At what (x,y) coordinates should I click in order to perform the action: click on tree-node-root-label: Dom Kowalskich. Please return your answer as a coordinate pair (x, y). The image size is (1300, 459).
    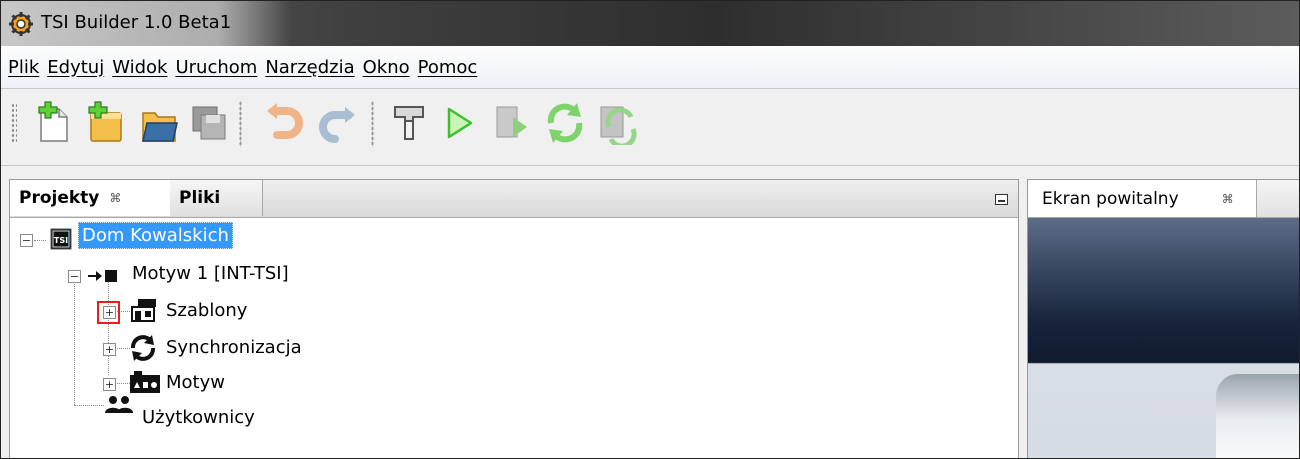
    Looking at the image, I should click on (155, 235).